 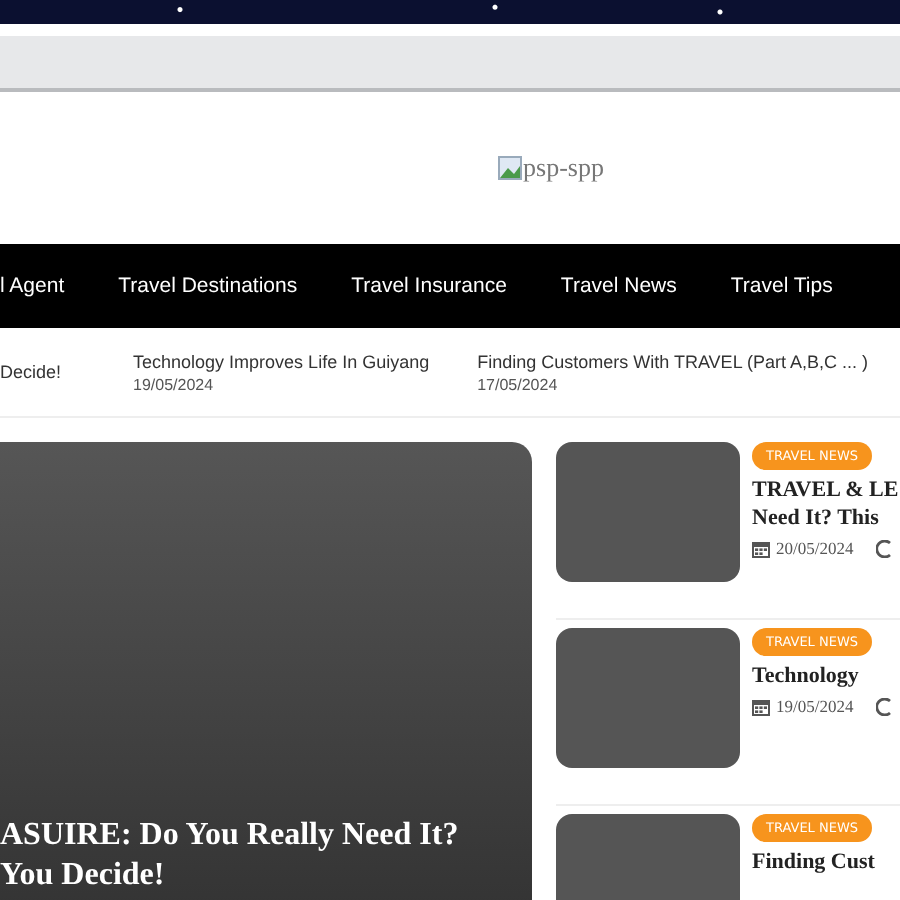 What do you see at coordinates (509, 168) in the screenshot?
I see `broken-image-icon` at bounding box center [509, 168].